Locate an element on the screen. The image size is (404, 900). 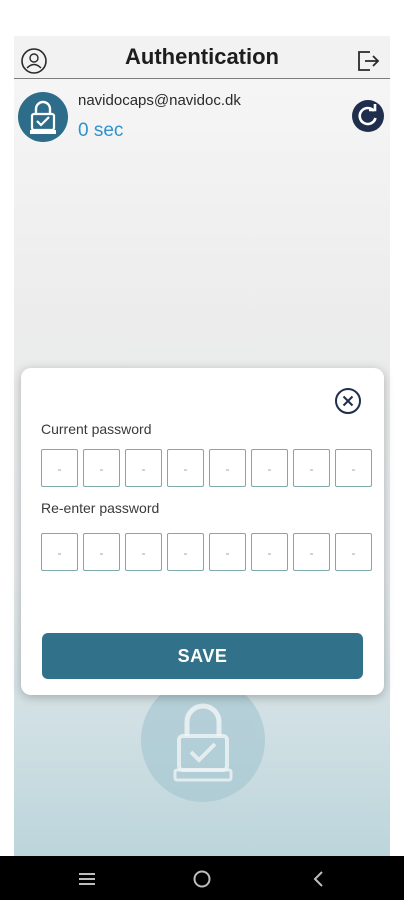
refresh-icon is located at coordinates (367, 115).